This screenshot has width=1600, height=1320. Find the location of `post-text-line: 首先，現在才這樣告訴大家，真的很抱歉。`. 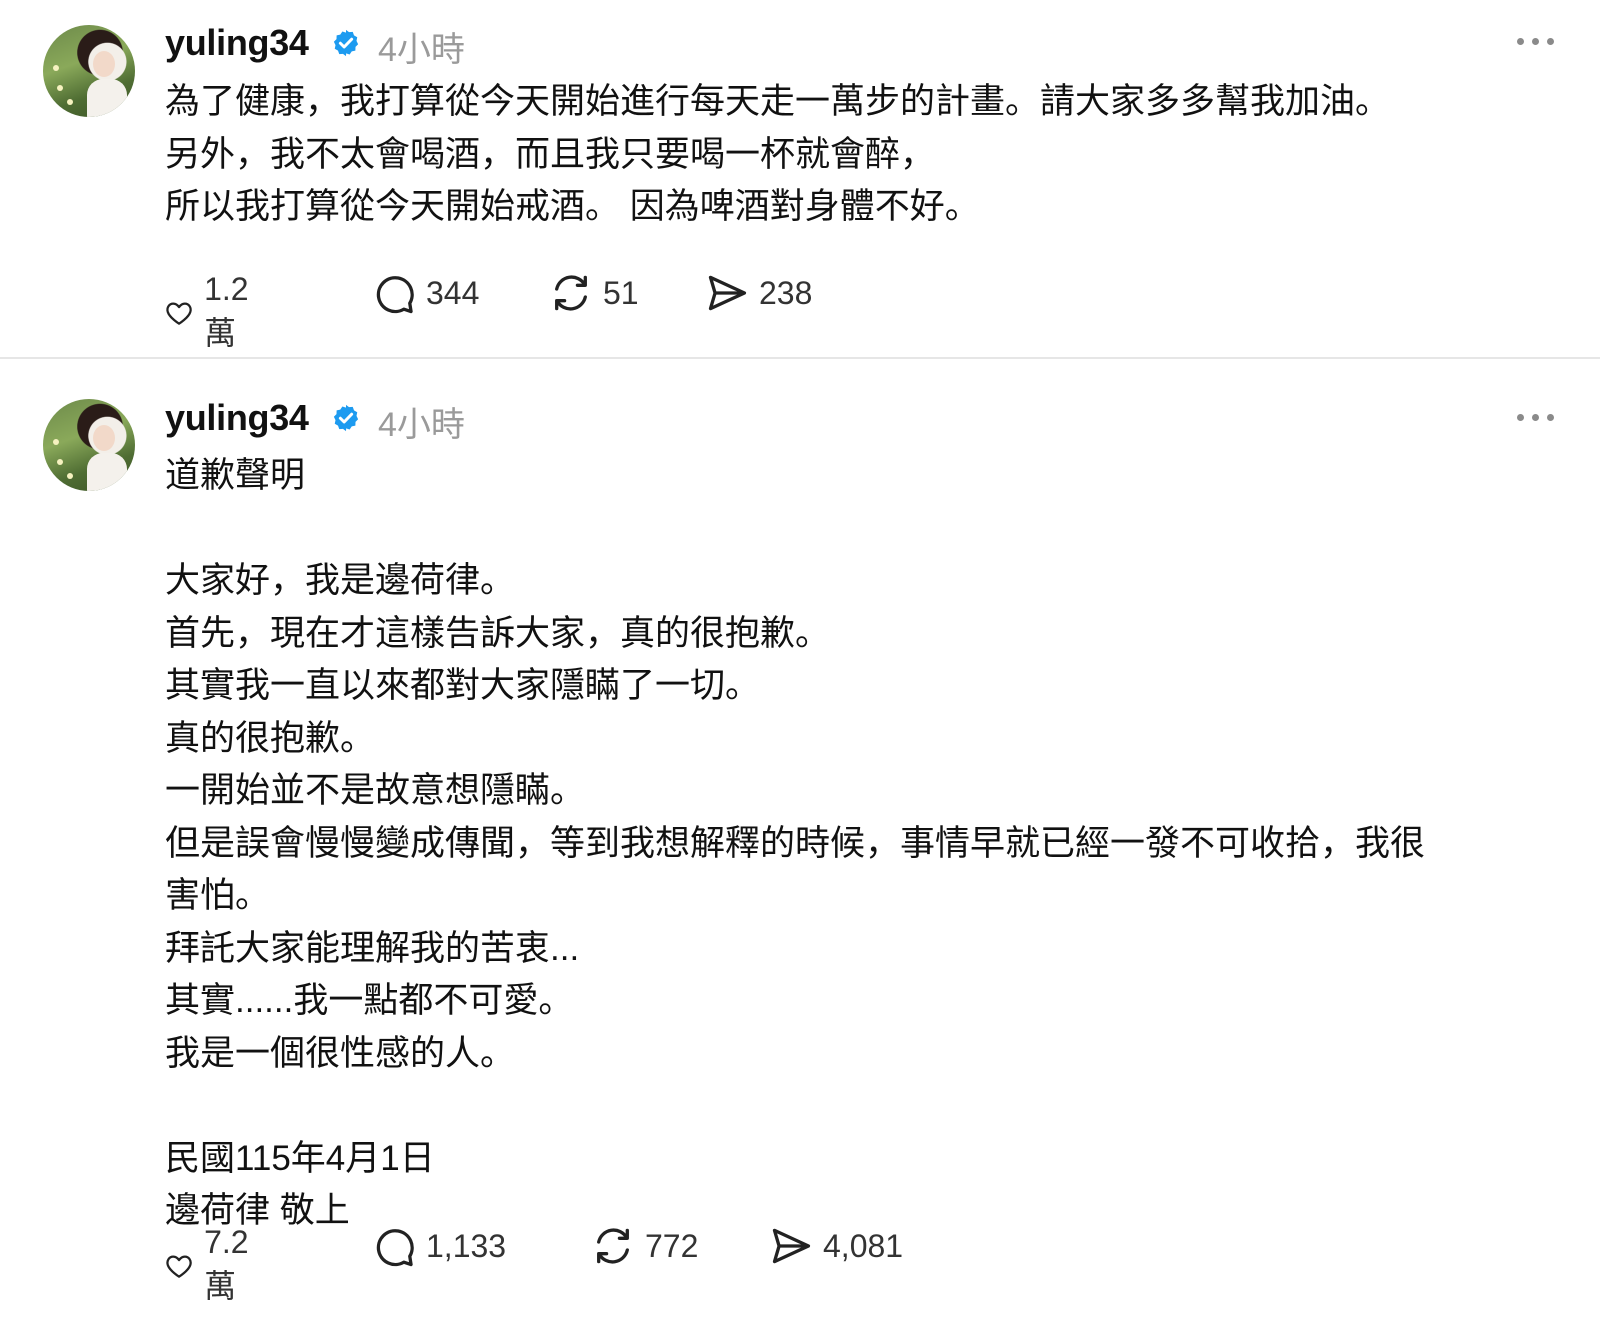

post-text-line: 首先，現在才這樣告訴大家，真的很抱歉。 is located at coordinates (498, 633).